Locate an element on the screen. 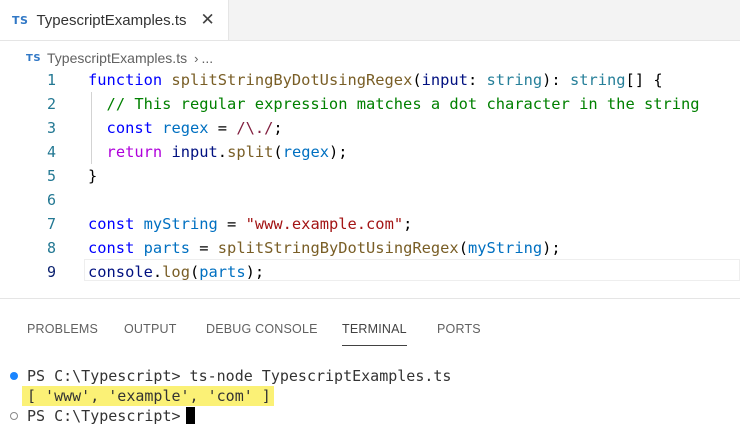 The image size is (740, 438). tab-label: TypescriptExamples.ts is located at coordinates (111, 20).